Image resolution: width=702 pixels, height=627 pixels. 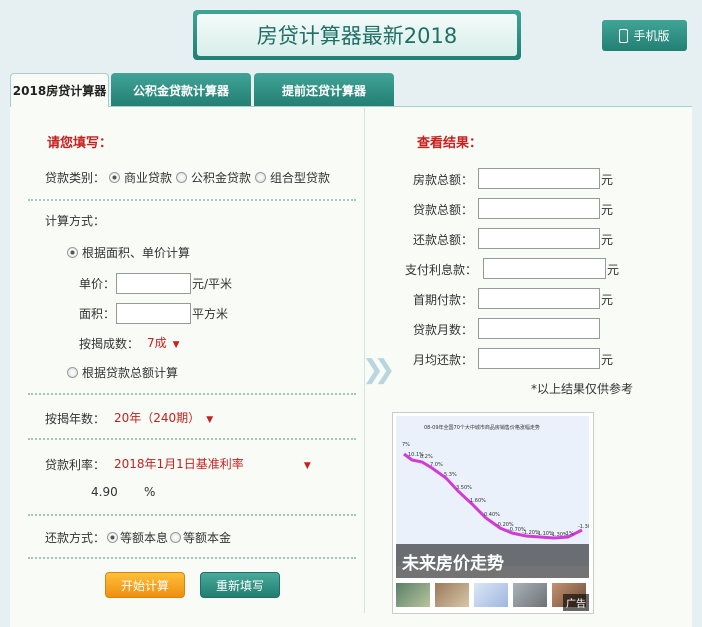 I want to click on area-unit: 平方米, so click(x=210, y=314).